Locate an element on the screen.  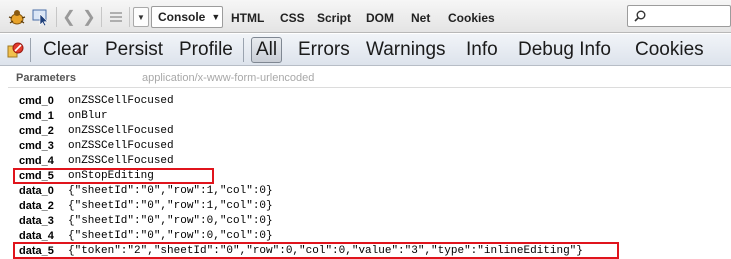
filter-debug-info: Debug Info is located at coordinates (564, 50).